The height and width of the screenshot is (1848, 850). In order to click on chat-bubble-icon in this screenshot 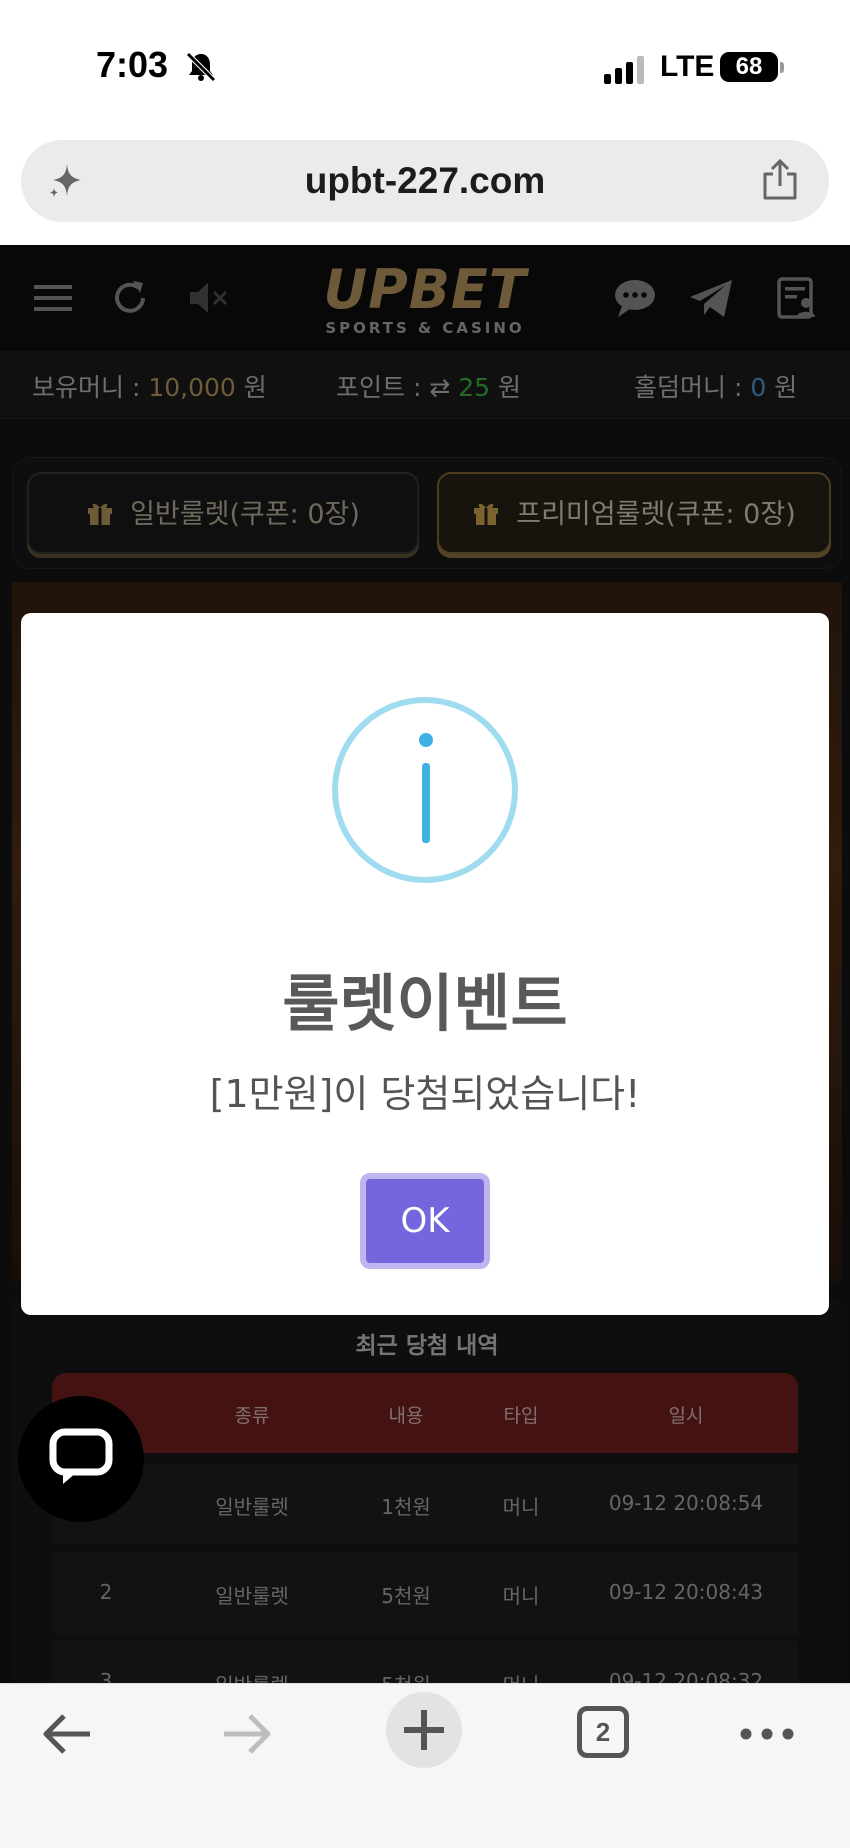, I will do `click(81, 1456)`.